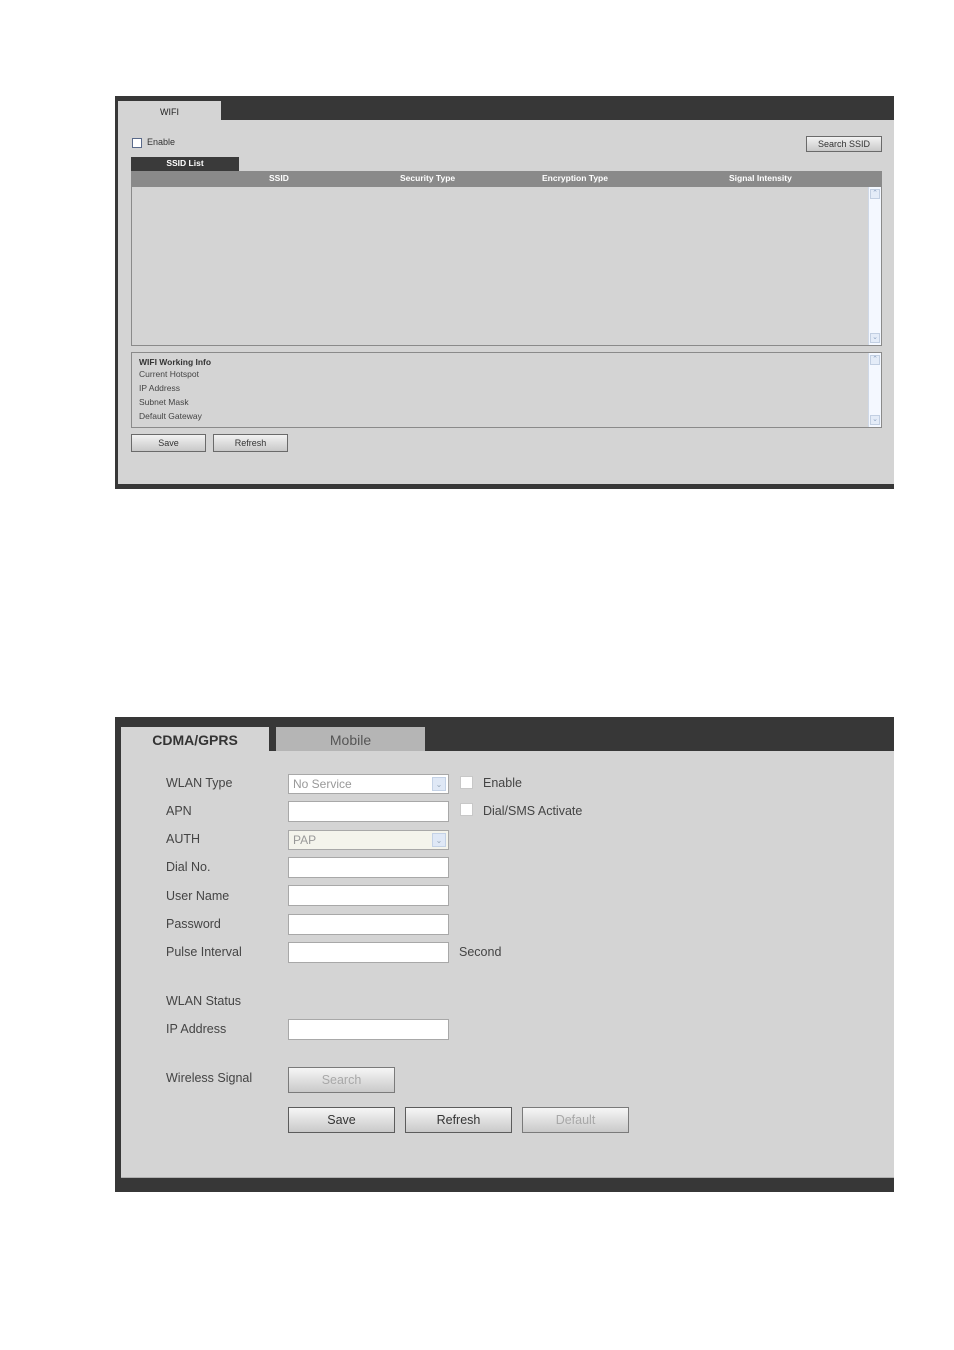 The image size is (954, 1350). Describe the element at coordinates (161, 142) in the screenshot. I see `wifi-enable-label: Enable` at that location.